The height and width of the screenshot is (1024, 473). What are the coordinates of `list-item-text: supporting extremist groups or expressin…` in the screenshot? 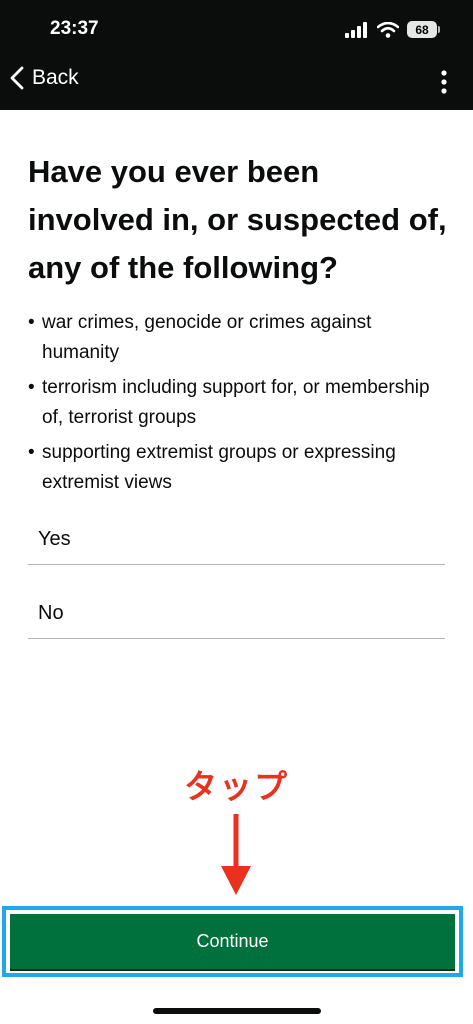 It's located at (219, 467).